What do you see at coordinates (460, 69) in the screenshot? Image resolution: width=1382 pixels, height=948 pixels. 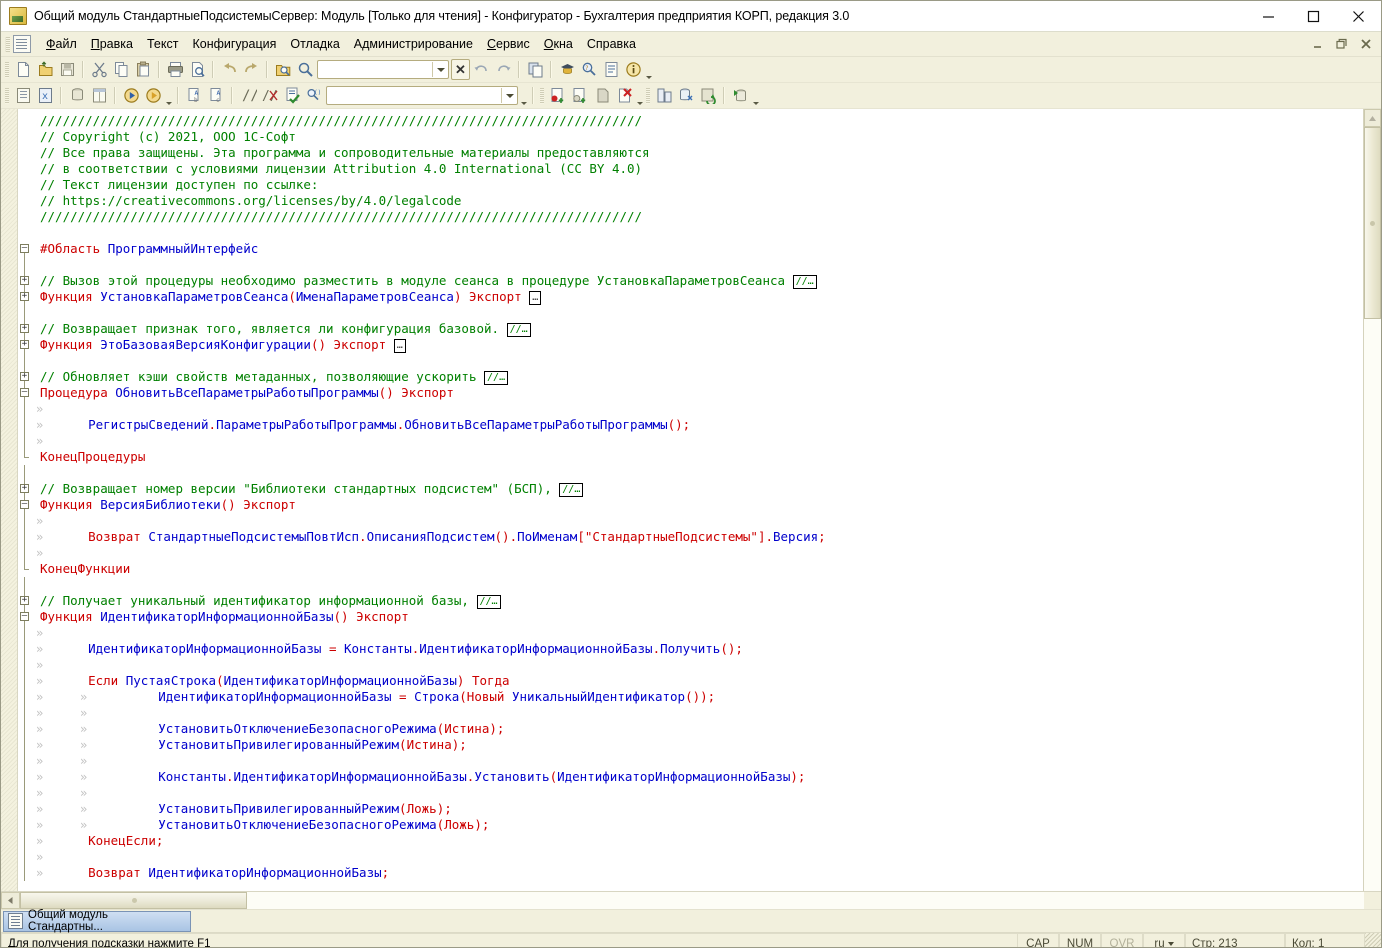 I see `clear-search-icon: ✕` at bounding box center [460, 69].